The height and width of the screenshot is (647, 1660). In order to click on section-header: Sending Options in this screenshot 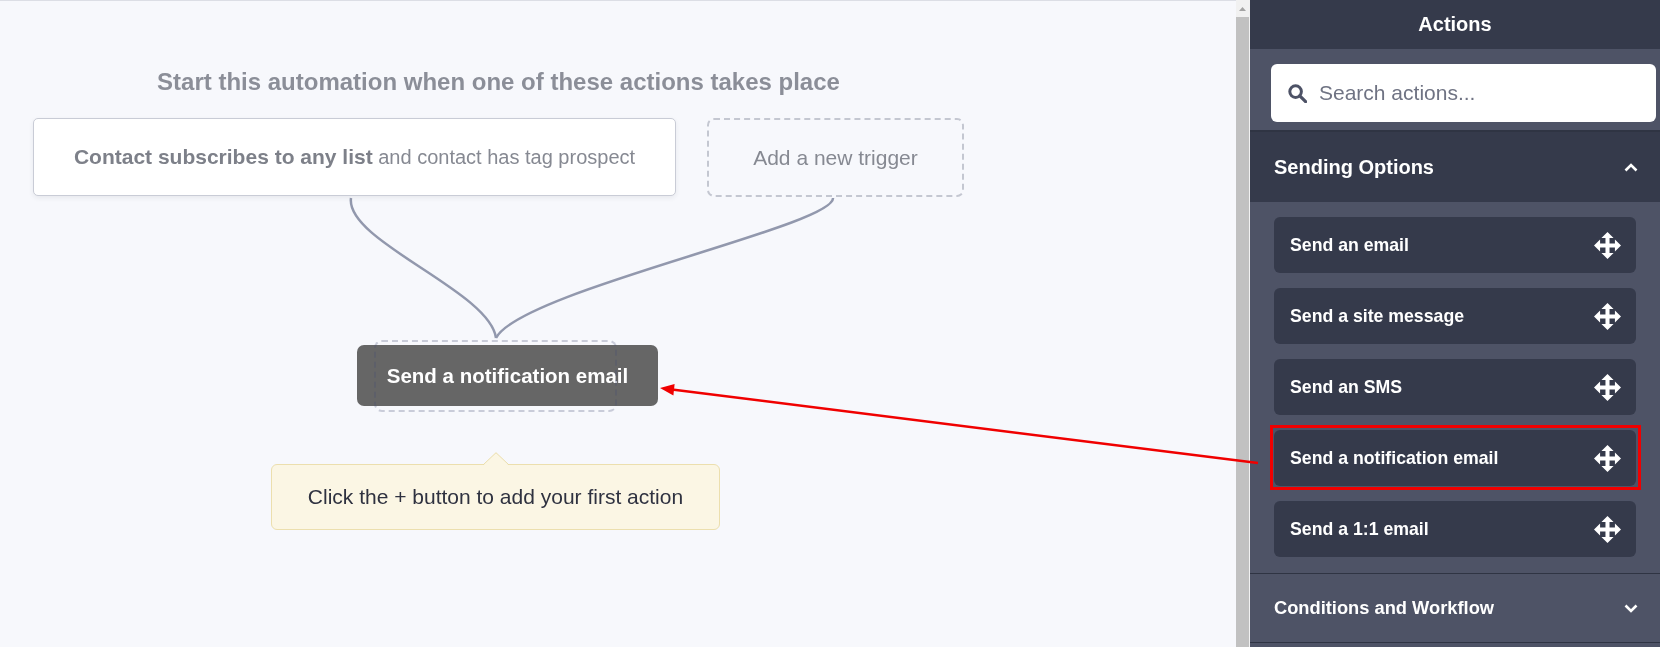, I will do `click(1455, 167)`.